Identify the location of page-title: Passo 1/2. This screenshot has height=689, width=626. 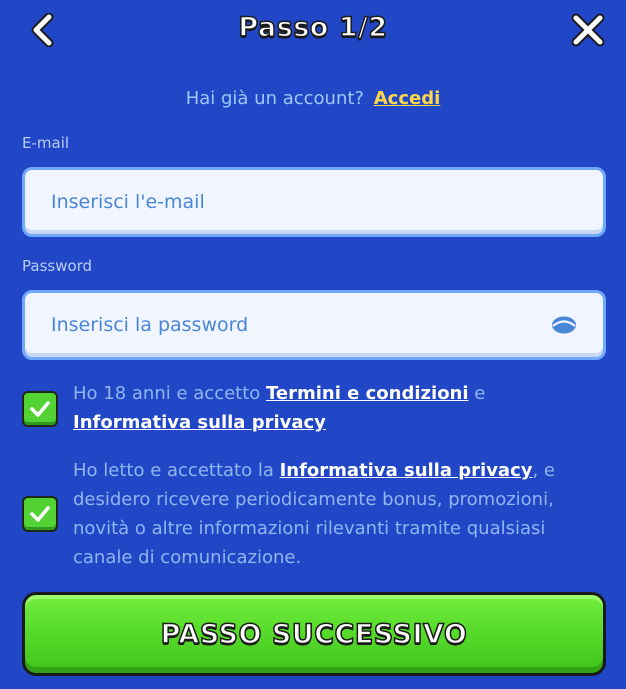
(313, 27).